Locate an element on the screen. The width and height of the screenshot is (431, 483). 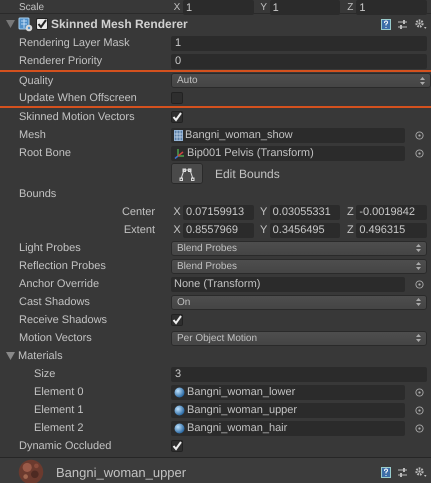
property-label: Anchor Override is located at coordinates (59, 284).